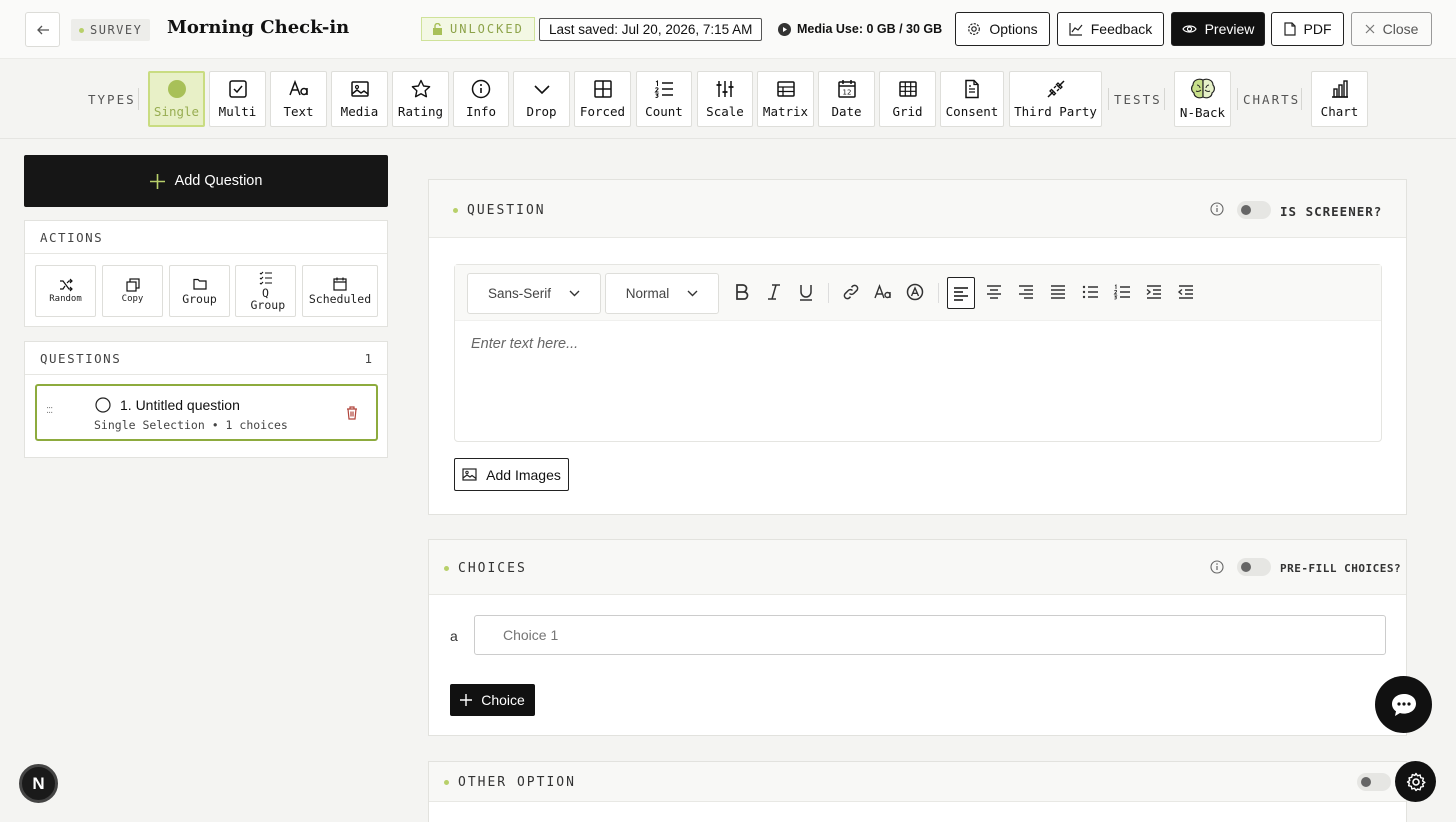 Image resolution: width=1456 pixels, height=822 pixels. I want to click on ordered-list-icon, so click(1121, 292).